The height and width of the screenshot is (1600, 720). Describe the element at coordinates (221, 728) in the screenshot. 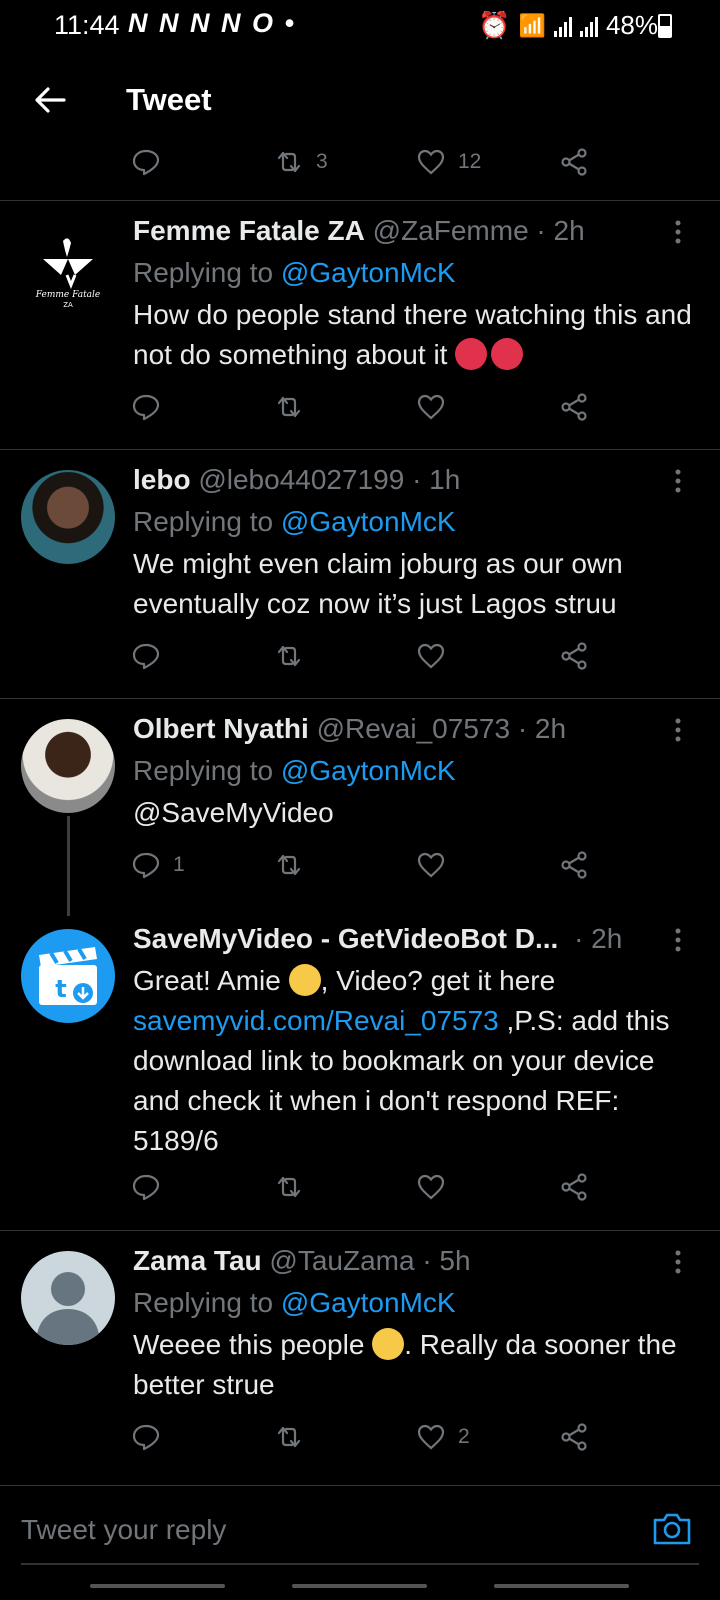

I see `display-name: Olbert Nyathi` at that location.